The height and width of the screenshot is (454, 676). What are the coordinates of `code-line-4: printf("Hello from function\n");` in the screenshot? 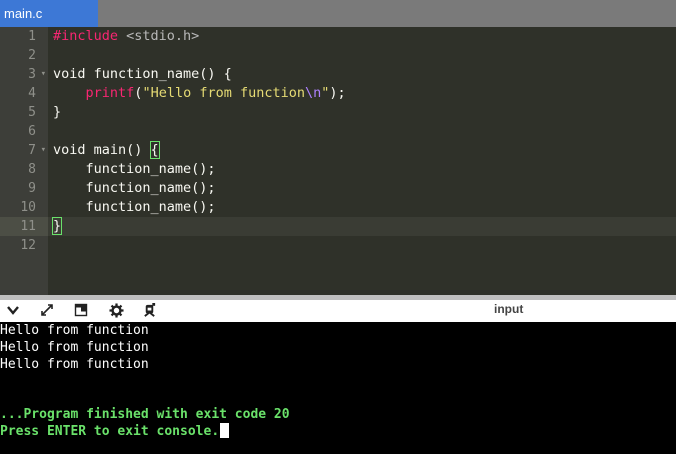 It's located at (362, 93).